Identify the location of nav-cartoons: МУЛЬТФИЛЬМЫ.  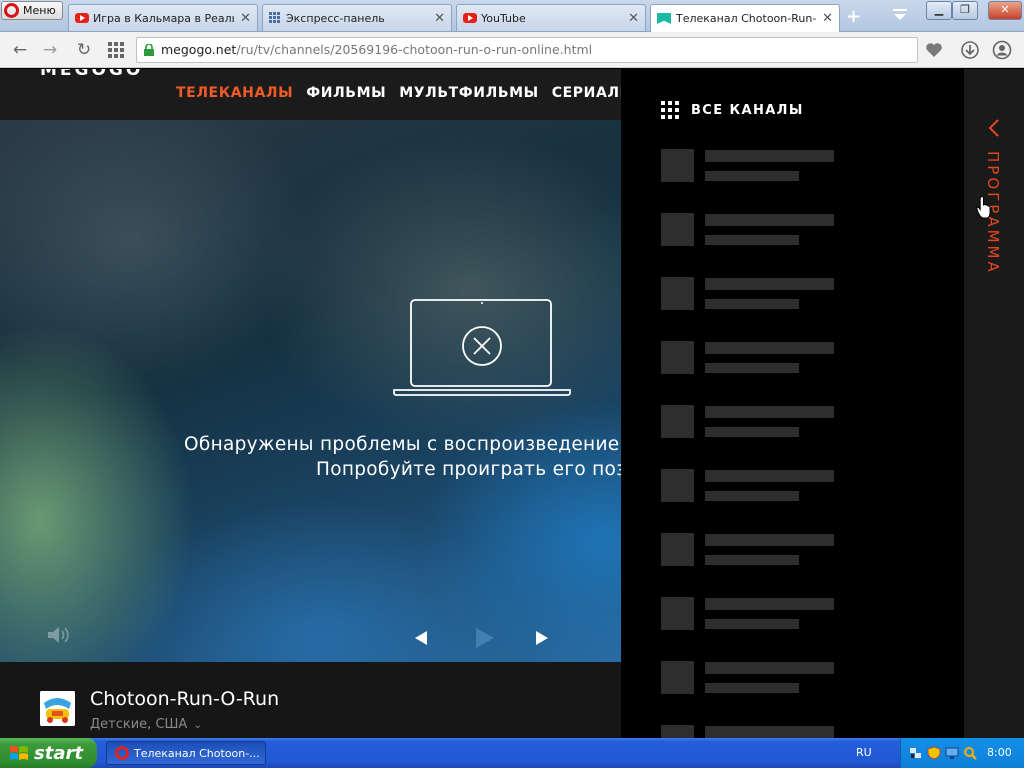
(469, 93).